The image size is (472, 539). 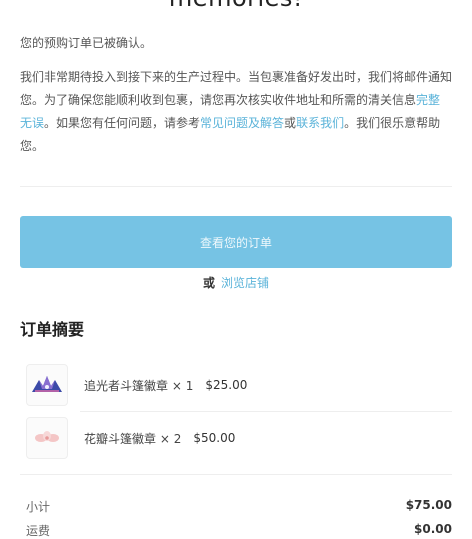 I want to click on alternate-action-row: 或浏览店铺, so click(x=236, y=282).